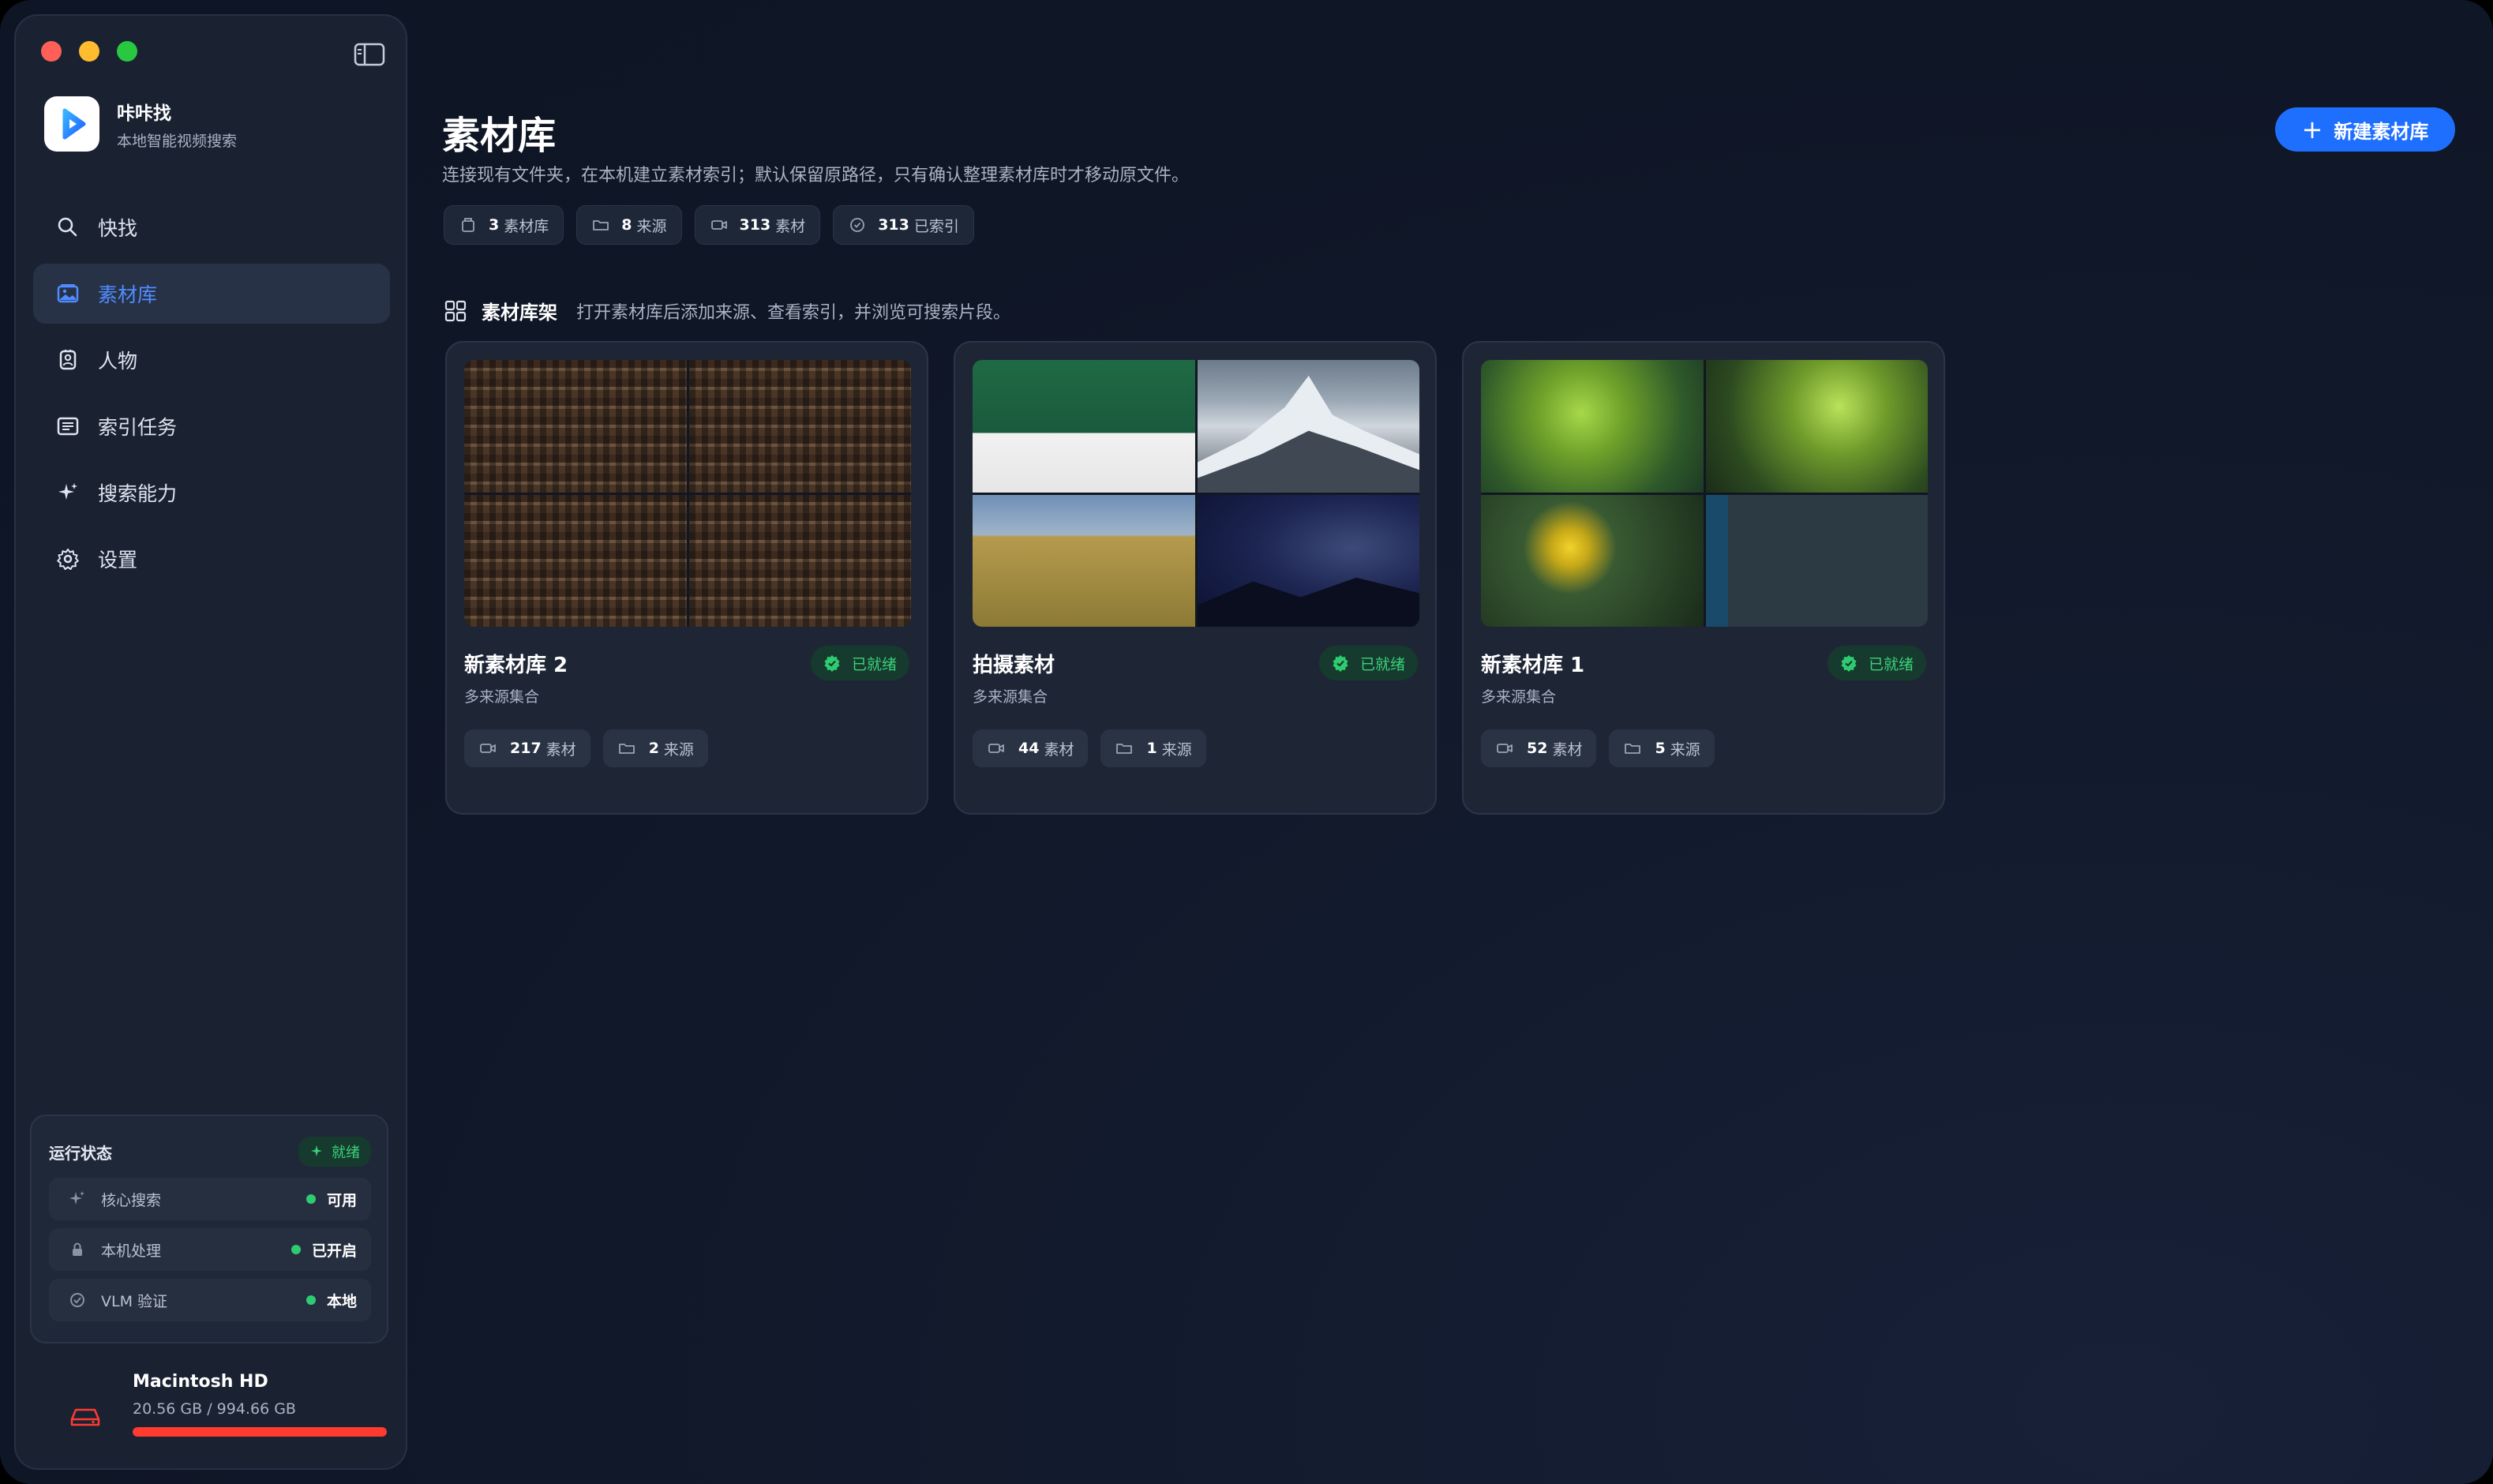 The image size is (2493, 1484). I want to click on library-card: 新素材库 2 多来源集合 已就绪 217 素材 2 来源, so click(686, 578).